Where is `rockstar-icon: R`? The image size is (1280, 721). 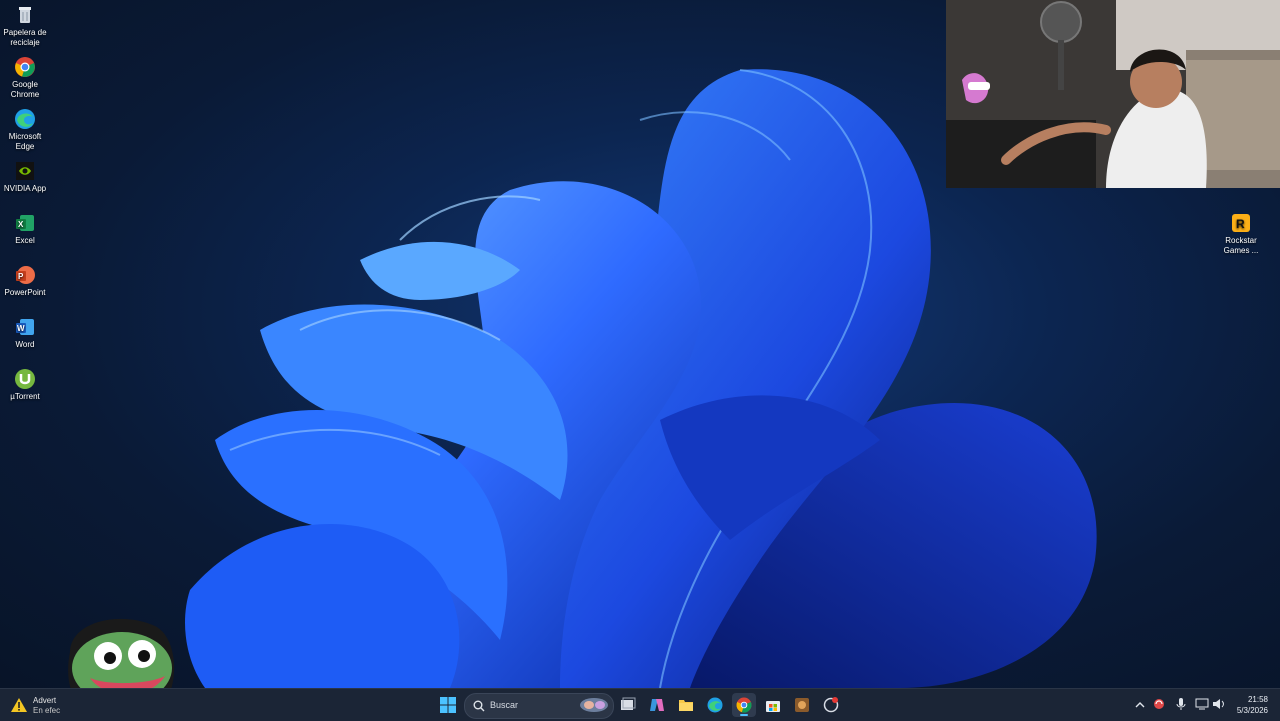
rockstar-icon: R is located at coordinates (1241, 223).